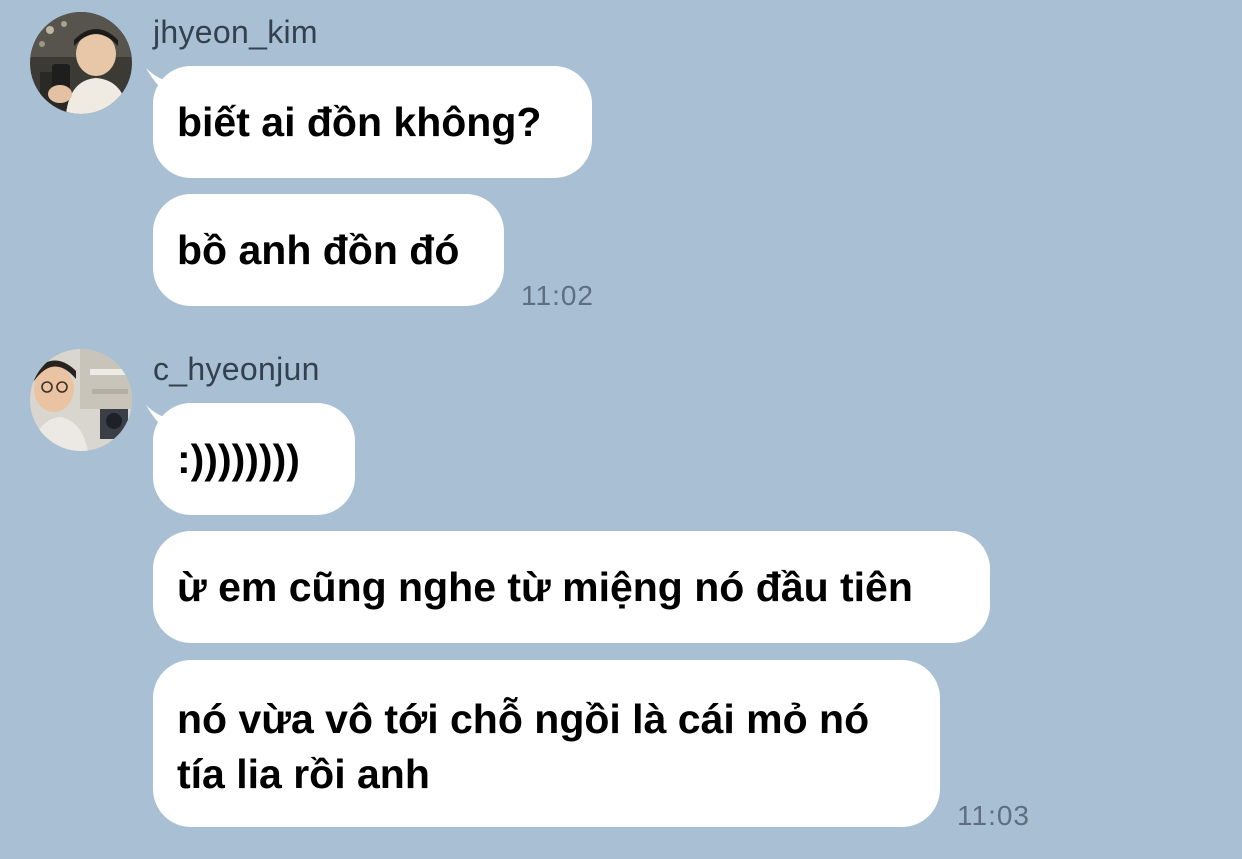  I want to click on message-bubble: ừ em cũng nghe từ miệng nó đầu tiên, so click(571, 587).